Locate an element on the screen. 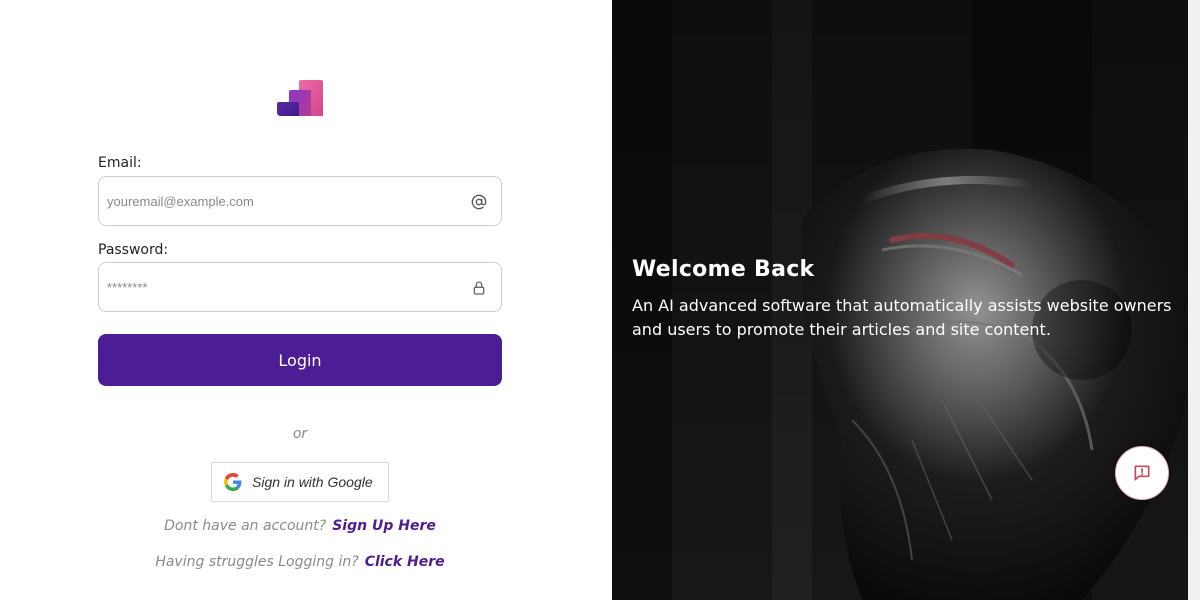 This screenshot has height=600, width=1200. email-label: Email: is located at coordinates (120, 163).